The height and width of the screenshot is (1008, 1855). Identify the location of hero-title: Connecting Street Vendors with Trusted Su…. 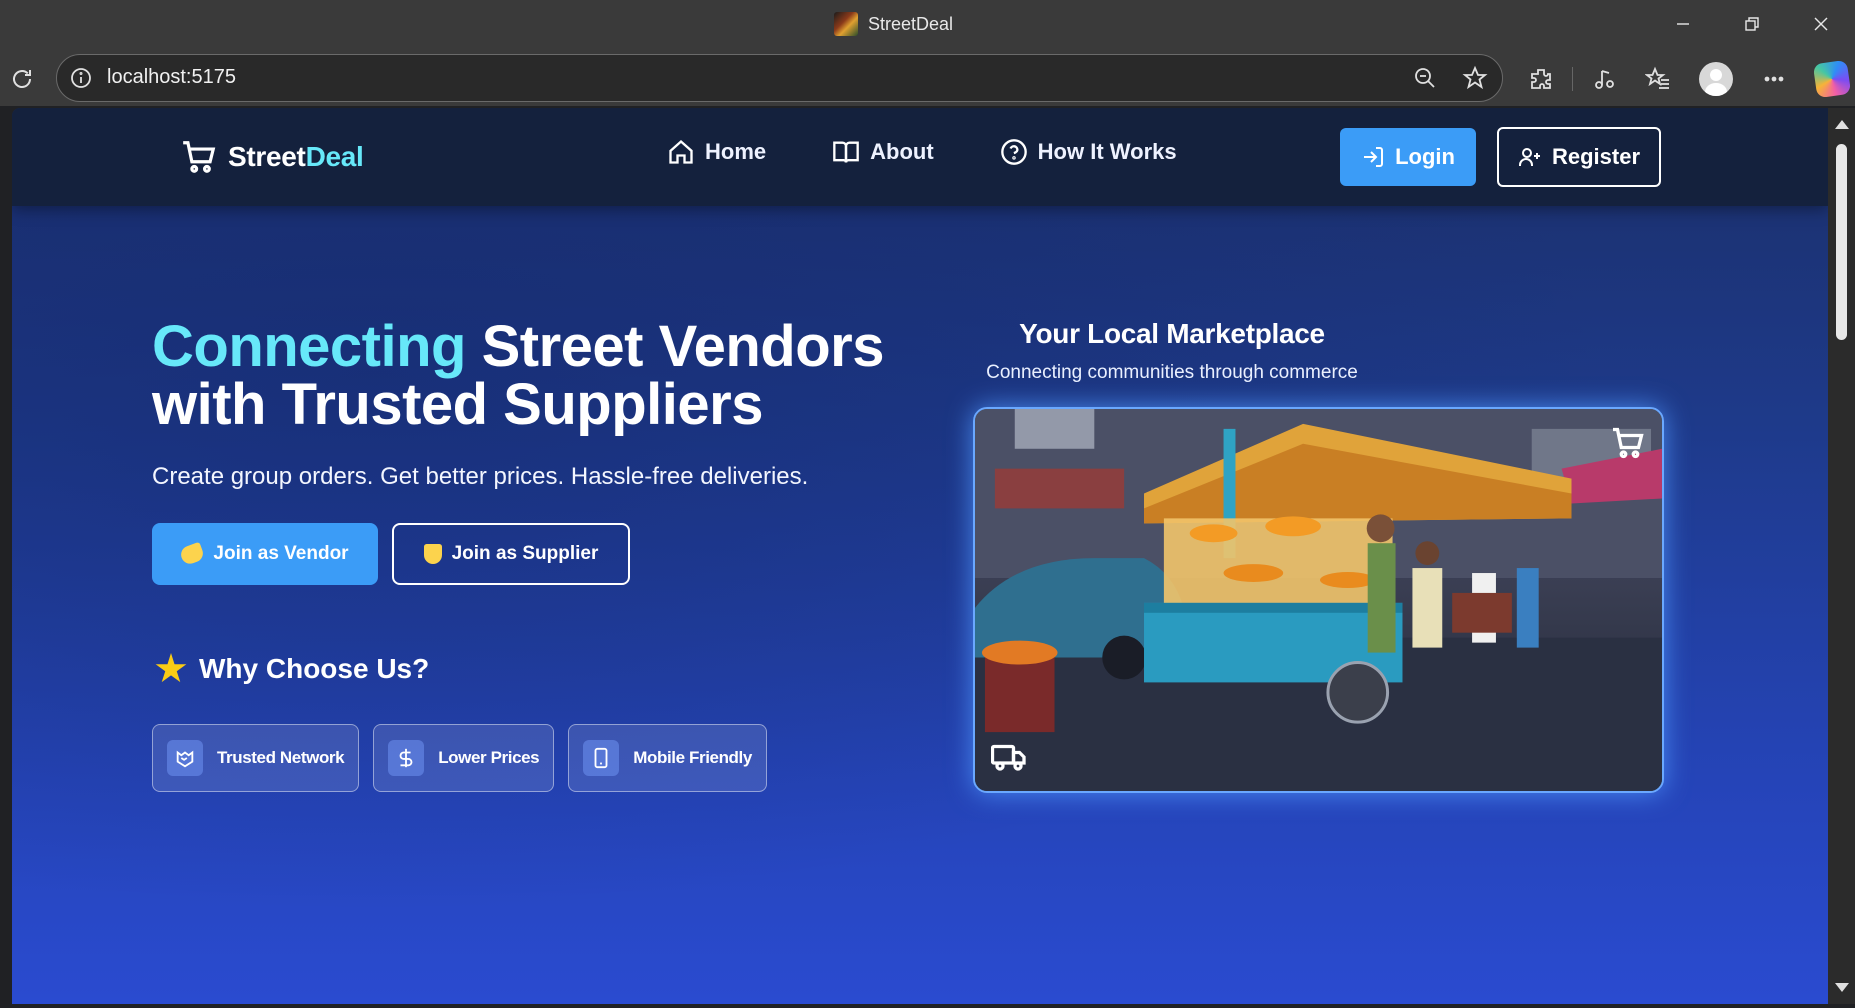
(532, 376).